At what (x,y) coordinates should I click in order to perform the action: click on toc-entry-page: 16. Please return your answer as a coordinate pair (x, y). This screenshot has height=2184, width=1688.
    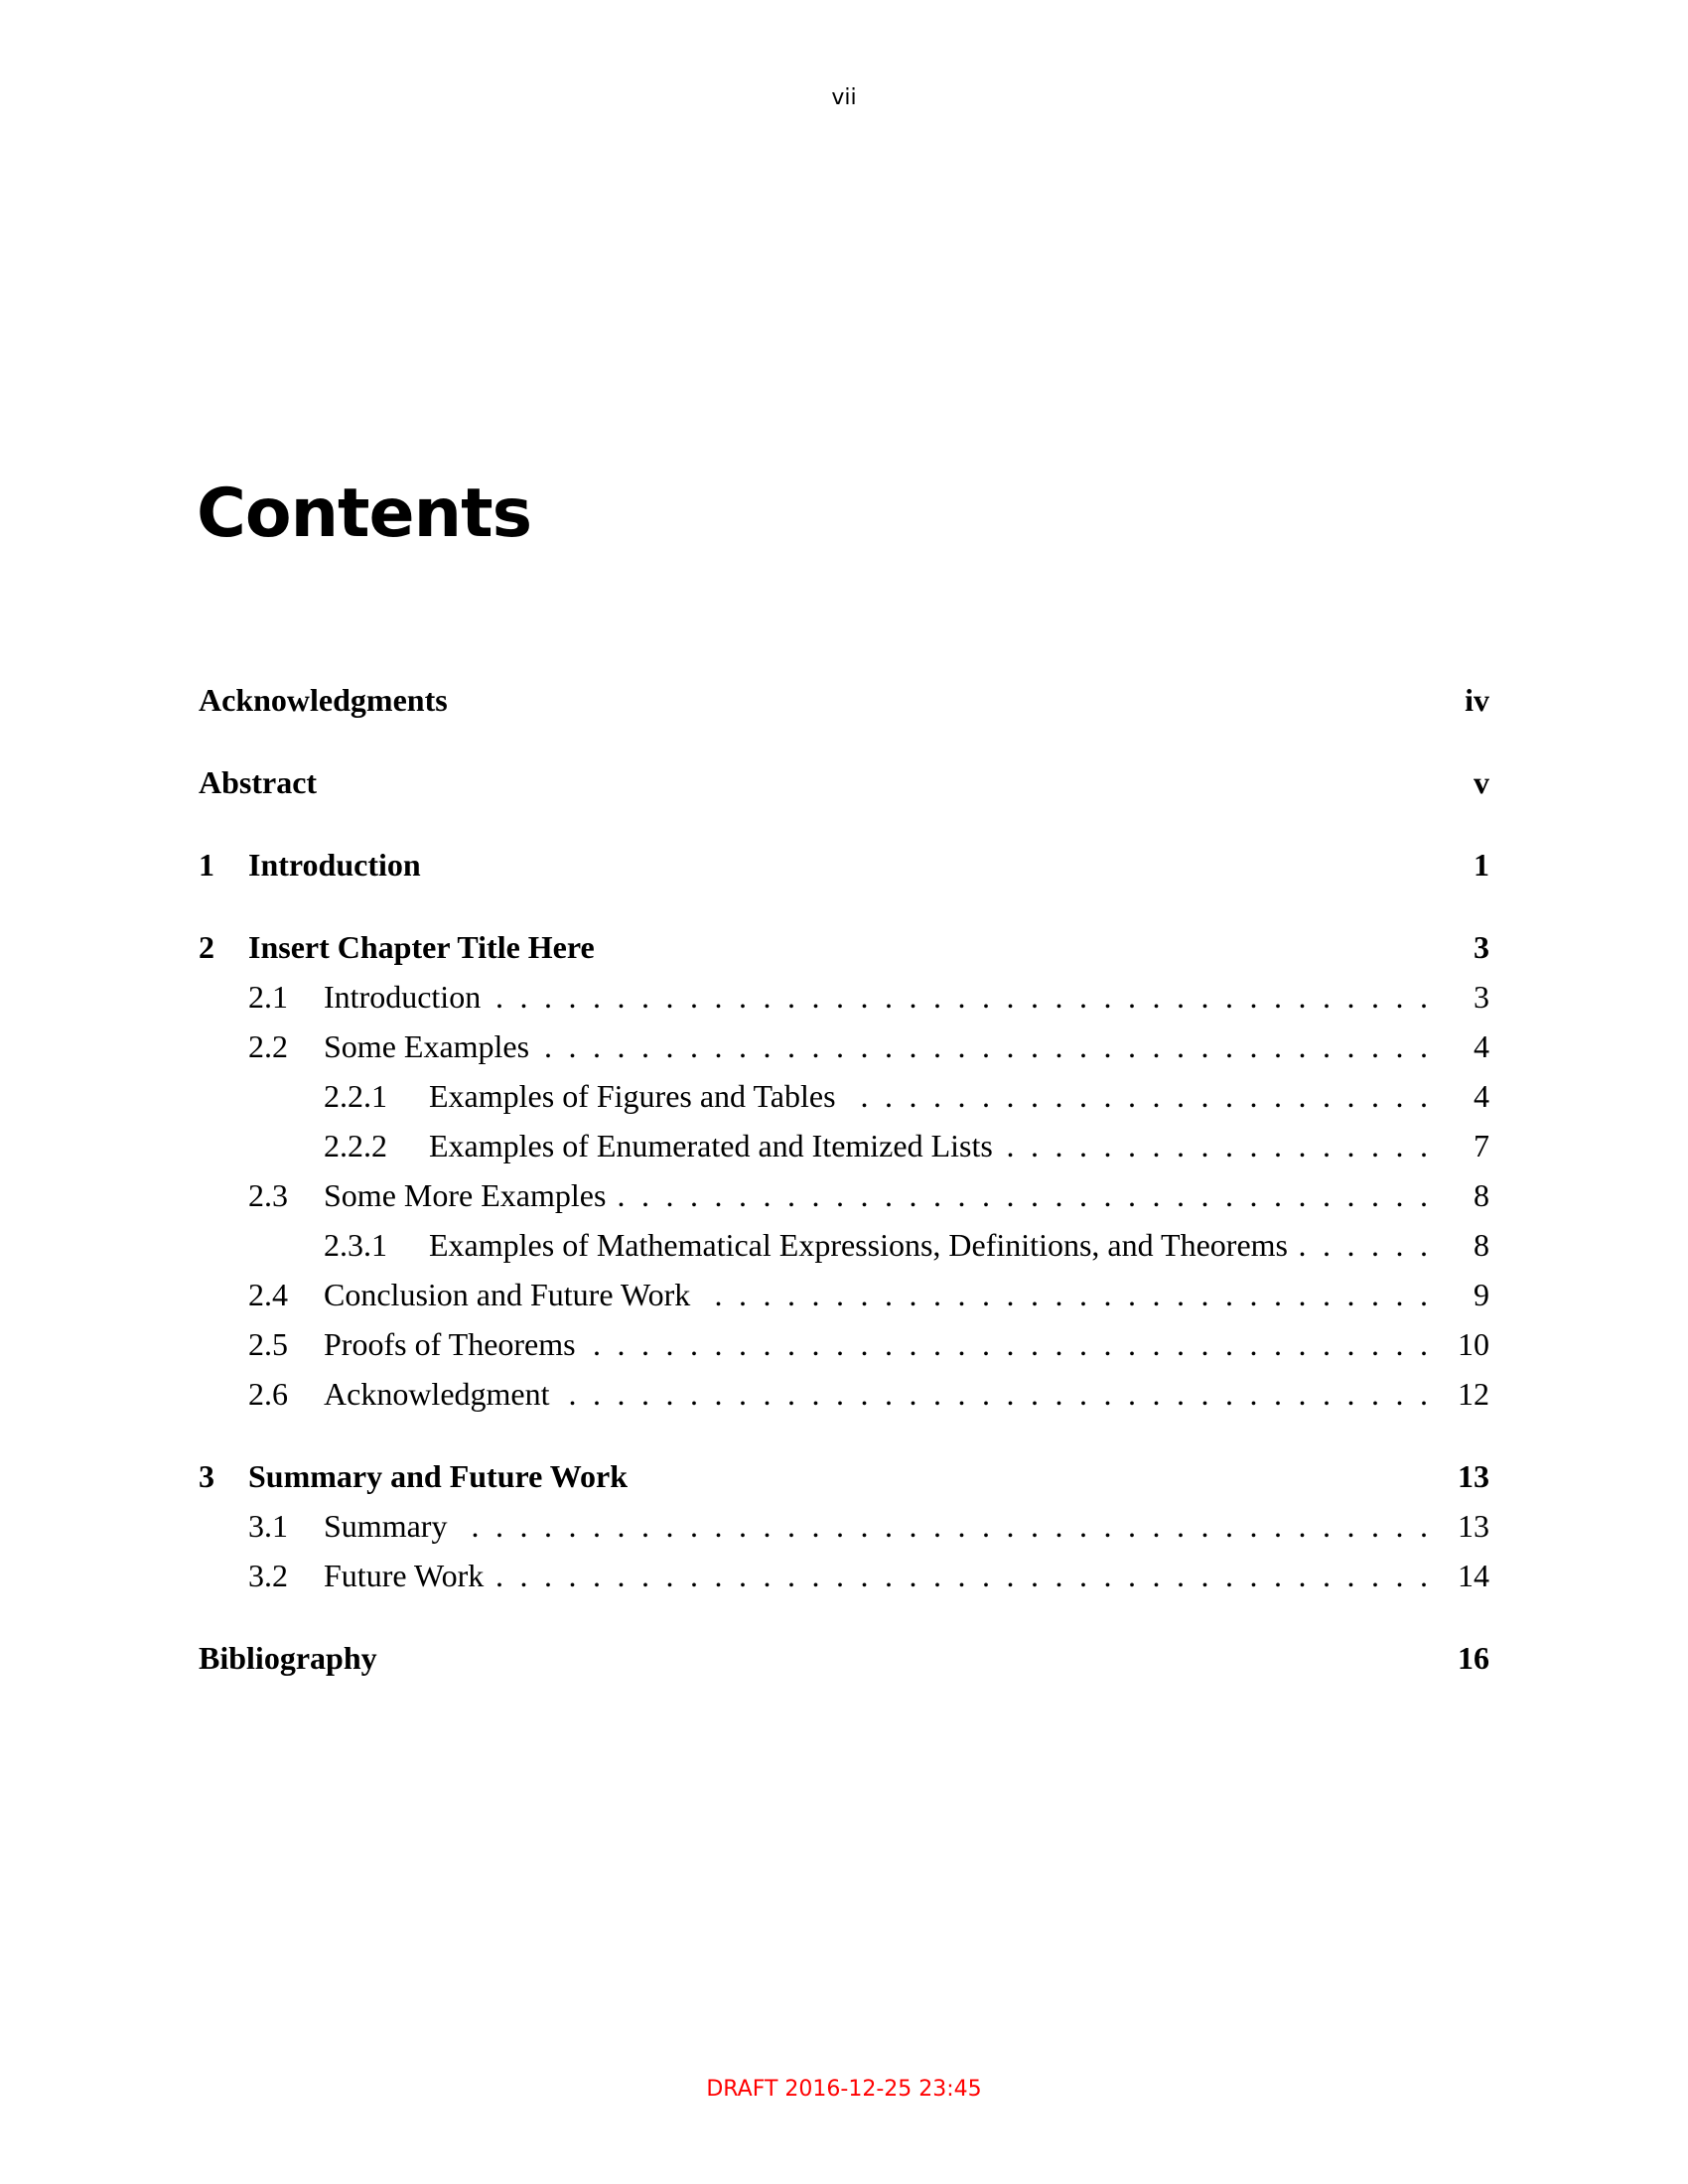
    Looking at the image, I should click on (1473, 1658).